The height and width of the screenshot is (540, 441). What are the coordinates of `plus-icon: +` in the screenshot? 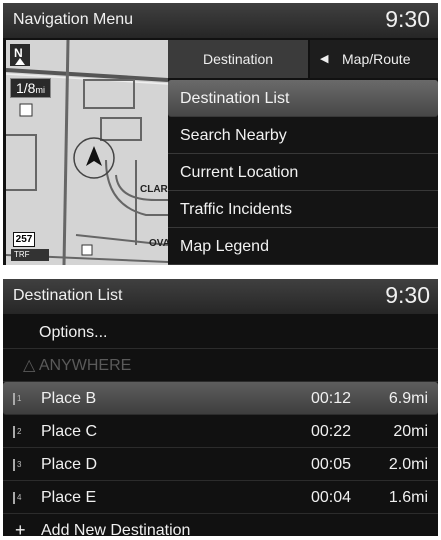 It's located at (20, 528).